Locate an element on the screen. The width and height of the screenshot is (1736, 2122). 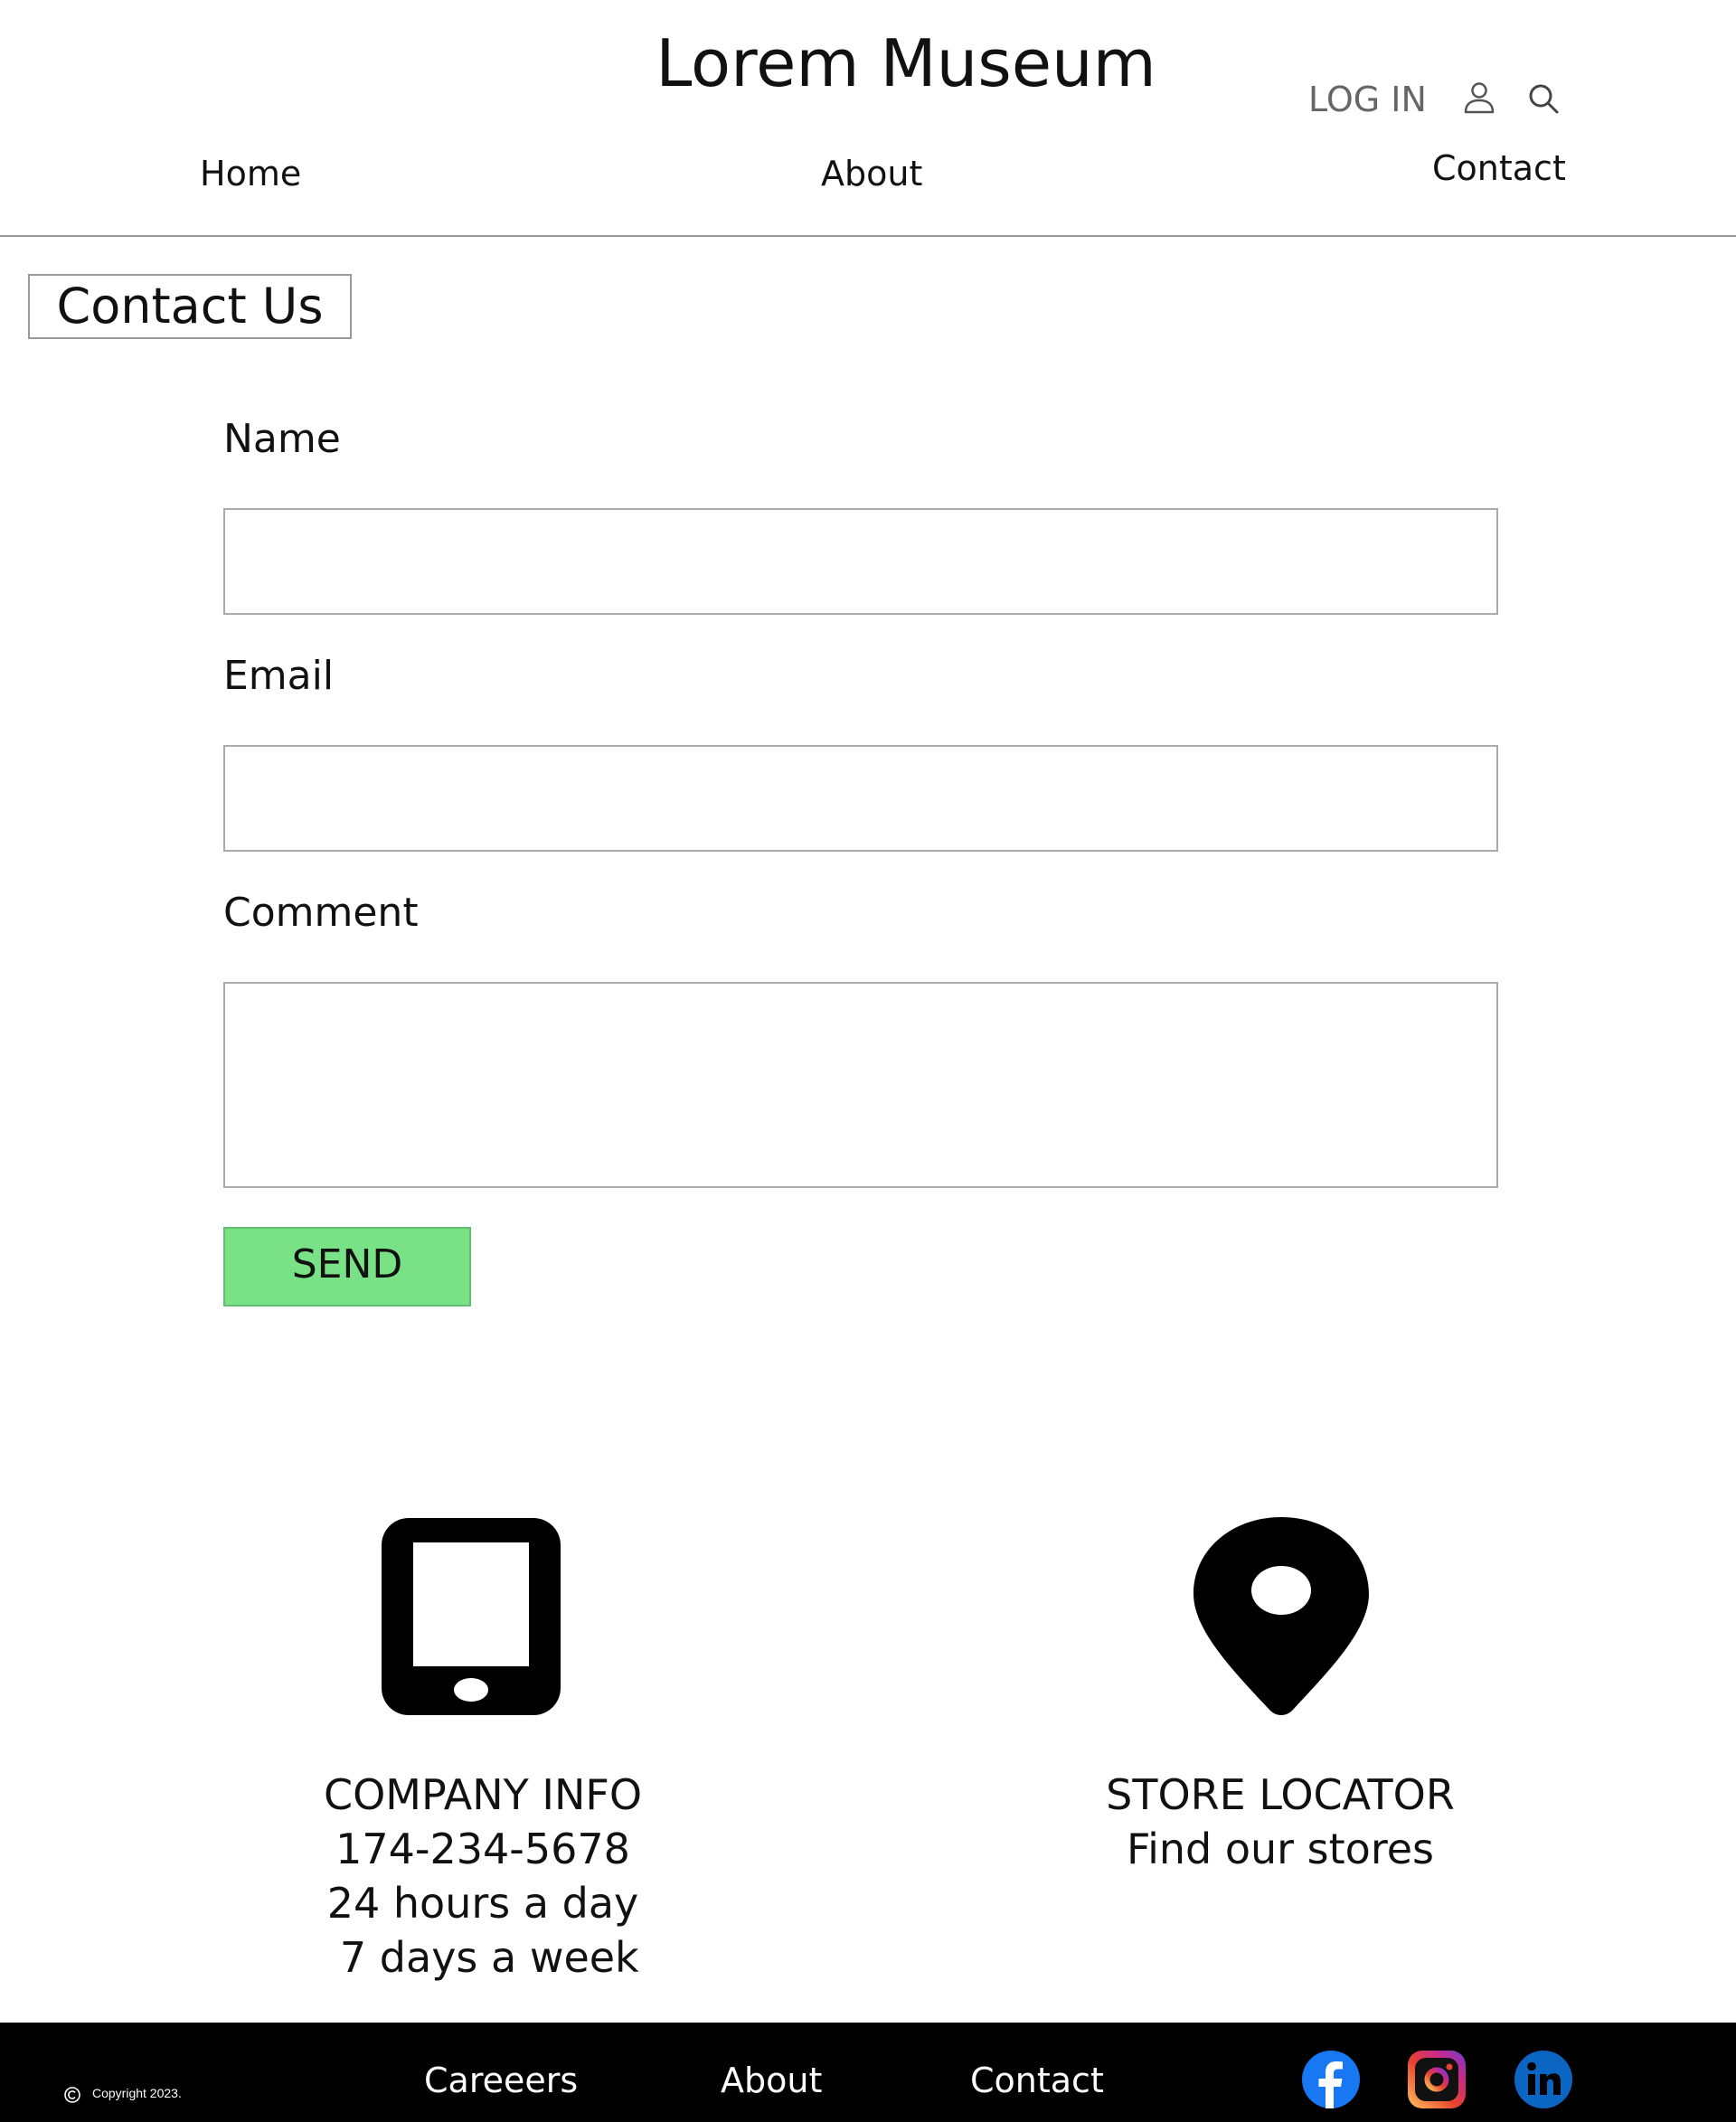
comment-textarea is located at coordinates (861, 1085).